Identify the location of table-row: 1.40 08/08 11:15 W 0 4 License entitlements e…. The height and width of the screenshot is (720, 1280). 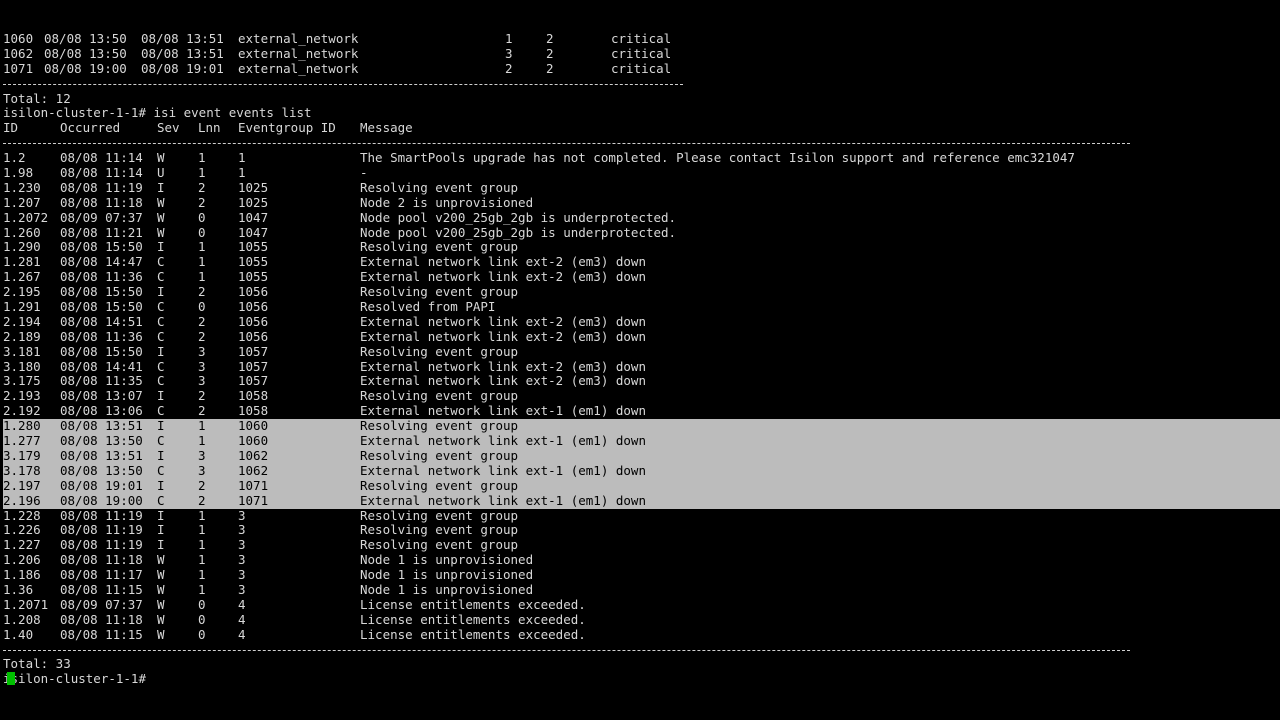
(641, 635).